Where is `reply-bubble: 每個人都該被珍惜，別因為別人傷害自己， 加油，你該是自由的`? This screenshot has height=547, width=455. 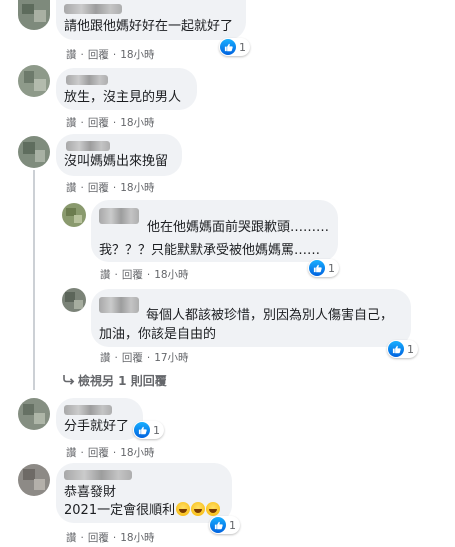 reply-bubble: 每個人都該被珍惜，別因為別人傷害自己， 加油，你該是自由的 is located at coordinates (251, 318).